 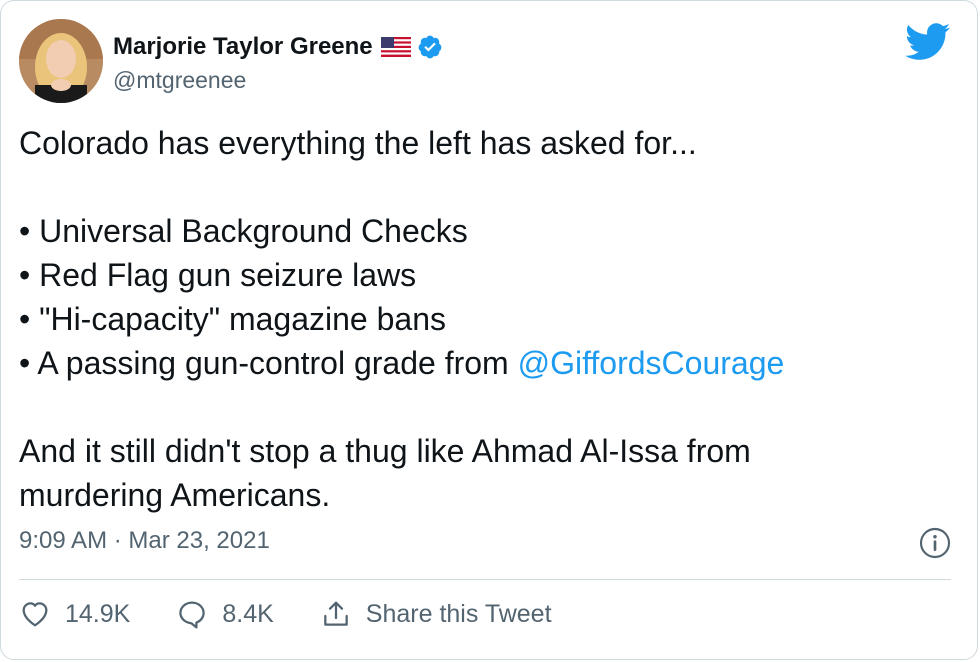 I want to click on share-button: Share this Tweet, so click(x=436, y=614).